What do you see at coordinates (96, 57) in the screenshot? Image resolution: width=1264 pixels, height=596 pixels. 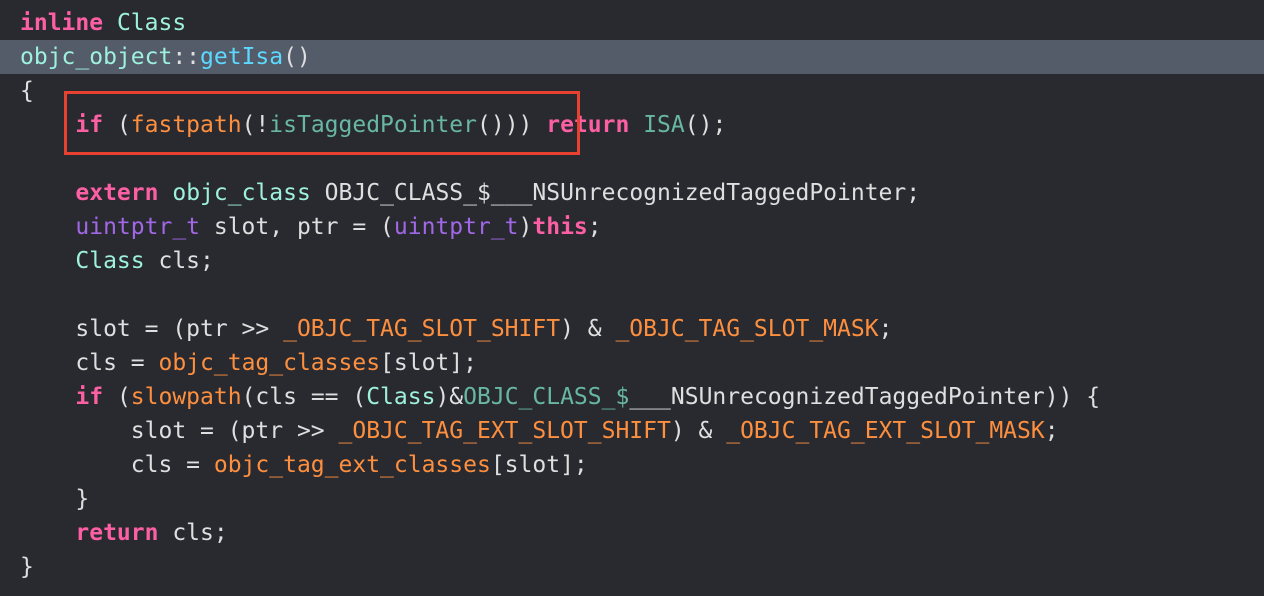 I see `type-objc-object: objc_object` at bounding box center [96, 57].